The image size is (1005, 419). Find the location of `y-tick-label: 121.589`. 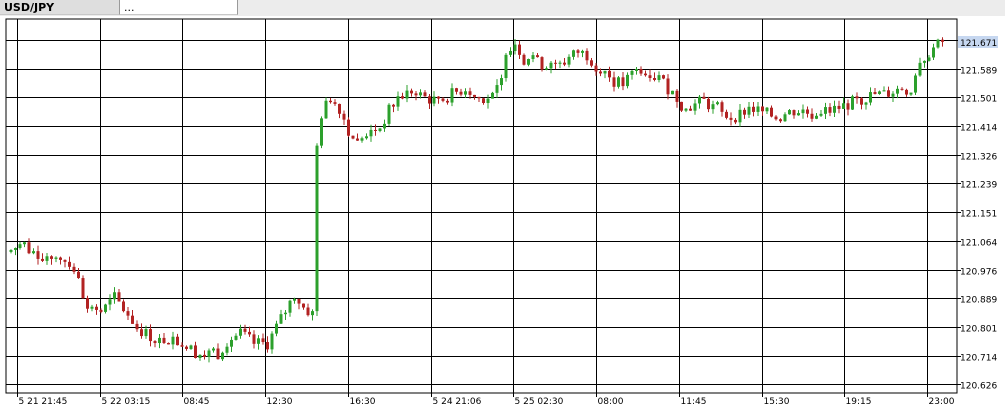

y-tick-label: 121.589 is located at coordinates (978, 72).